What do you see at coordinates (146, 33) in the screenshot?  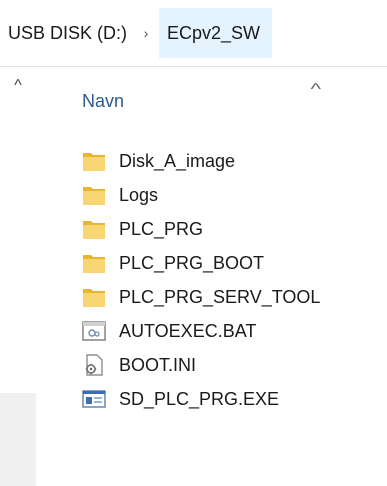 I see `chevron-right-icon: ›` at bounding box center [146, 33].